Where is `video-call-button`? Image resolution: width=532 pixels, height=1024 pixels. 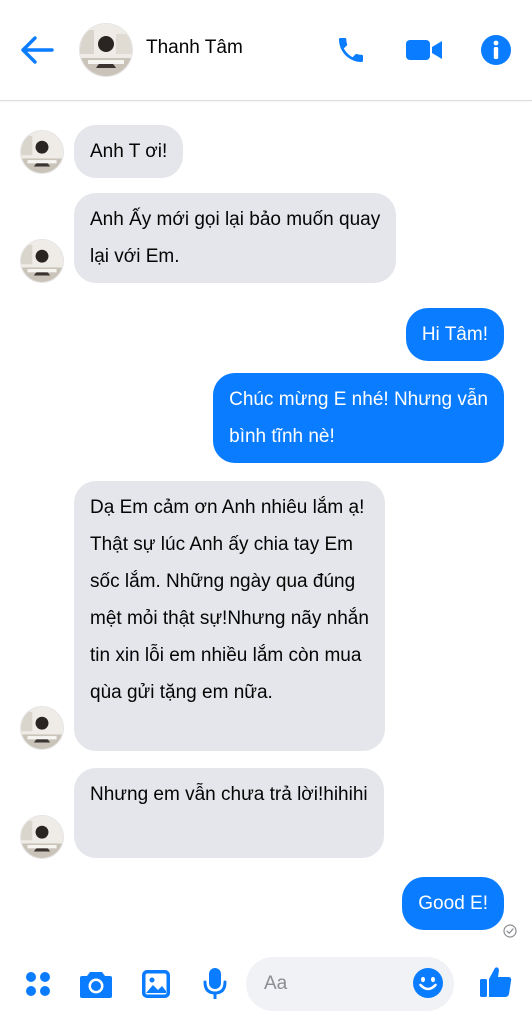 video-call-button is located at coordinates (424, 50).